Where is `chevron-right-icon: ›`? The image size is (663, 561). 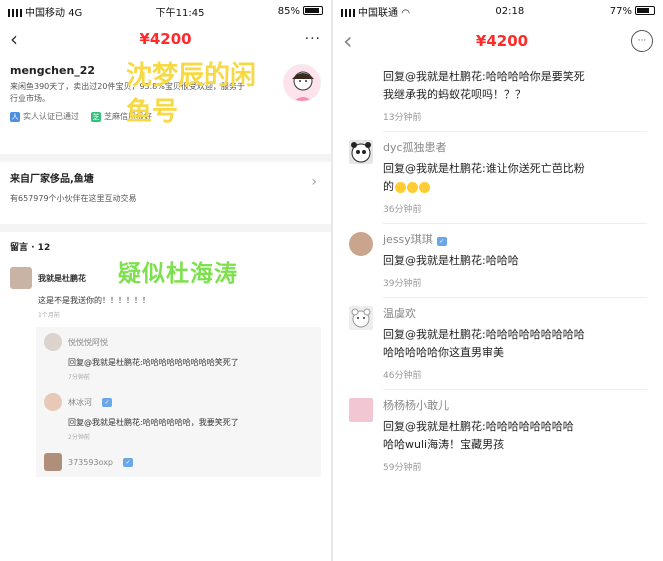
chevron-right-icon: › is located at coordinates (314, 182).